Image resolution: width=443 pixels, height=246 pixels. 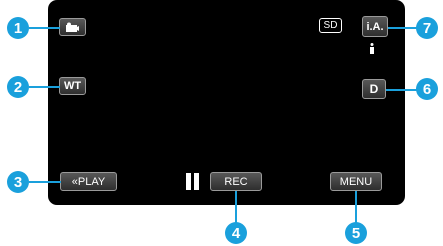 I want to click on callout-2: 2, so click(x=18, y=87).